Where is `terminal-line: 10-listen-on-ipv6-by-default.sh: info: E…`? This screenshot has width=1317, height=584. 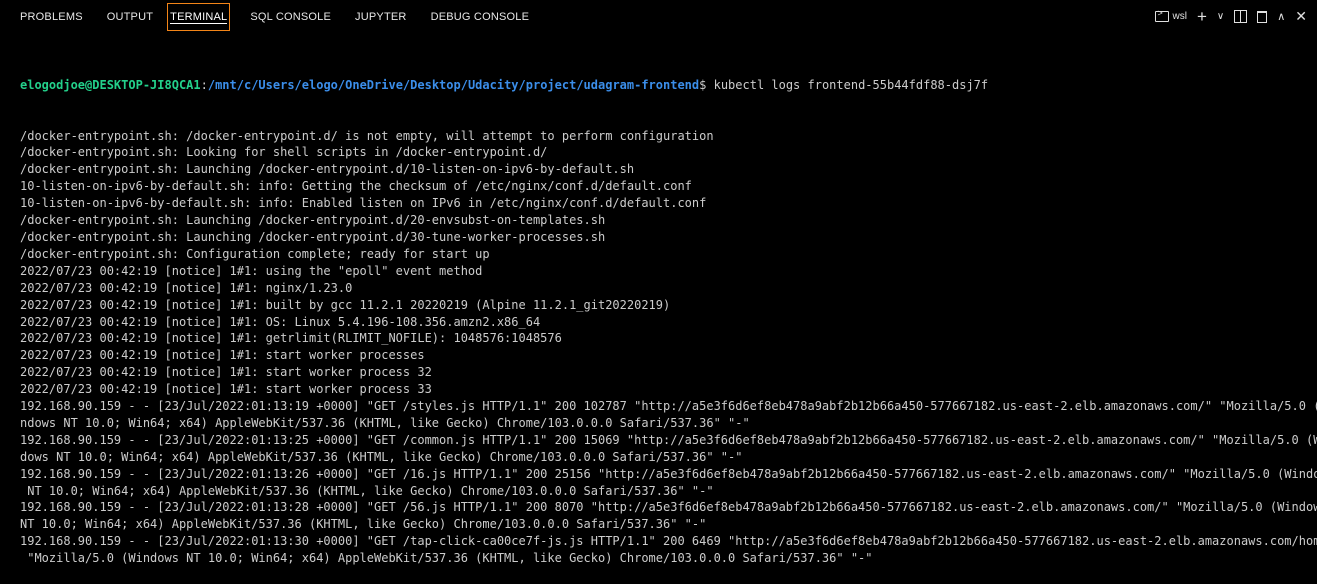
terminal-line: 10-listen-on-ipv6-by-default.sh: info: E… is located at coordinates (363, 203).